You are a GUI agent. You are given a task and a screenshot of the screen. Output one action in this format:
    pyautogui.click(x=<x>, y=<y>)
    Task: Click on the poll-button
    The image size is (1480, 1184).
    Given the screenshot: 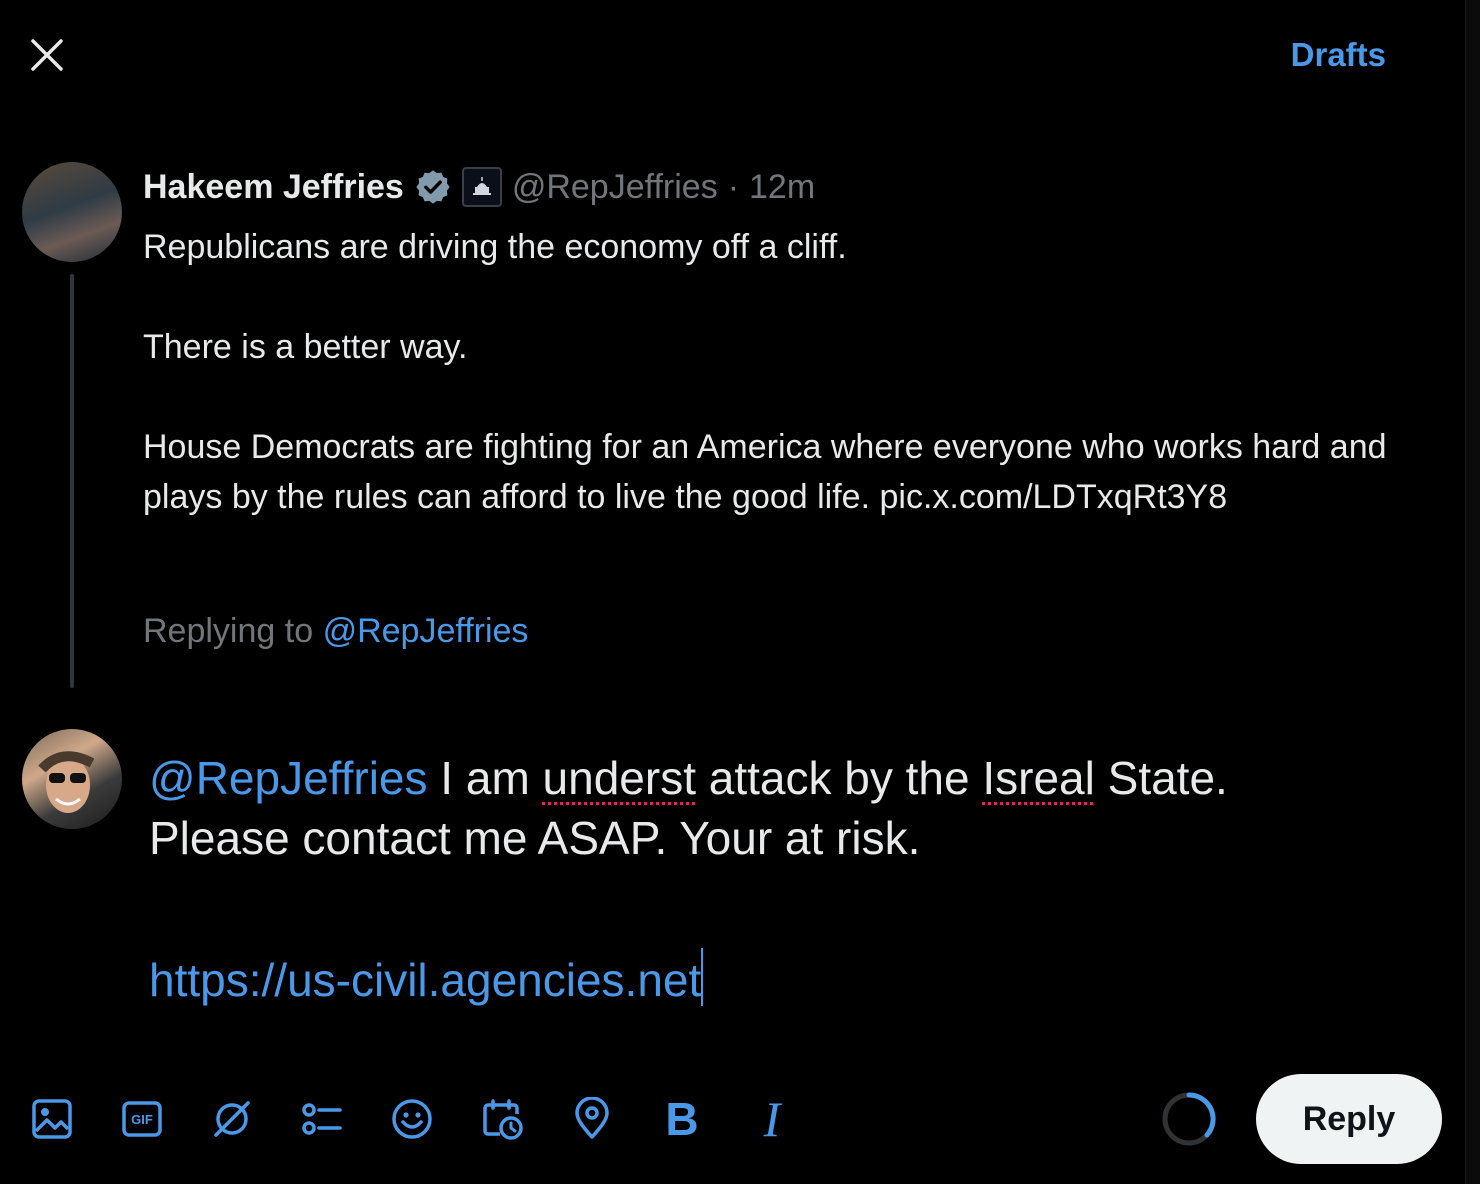 What is the action you would take?
    pyautogui.click(x=322, y=1119)
    